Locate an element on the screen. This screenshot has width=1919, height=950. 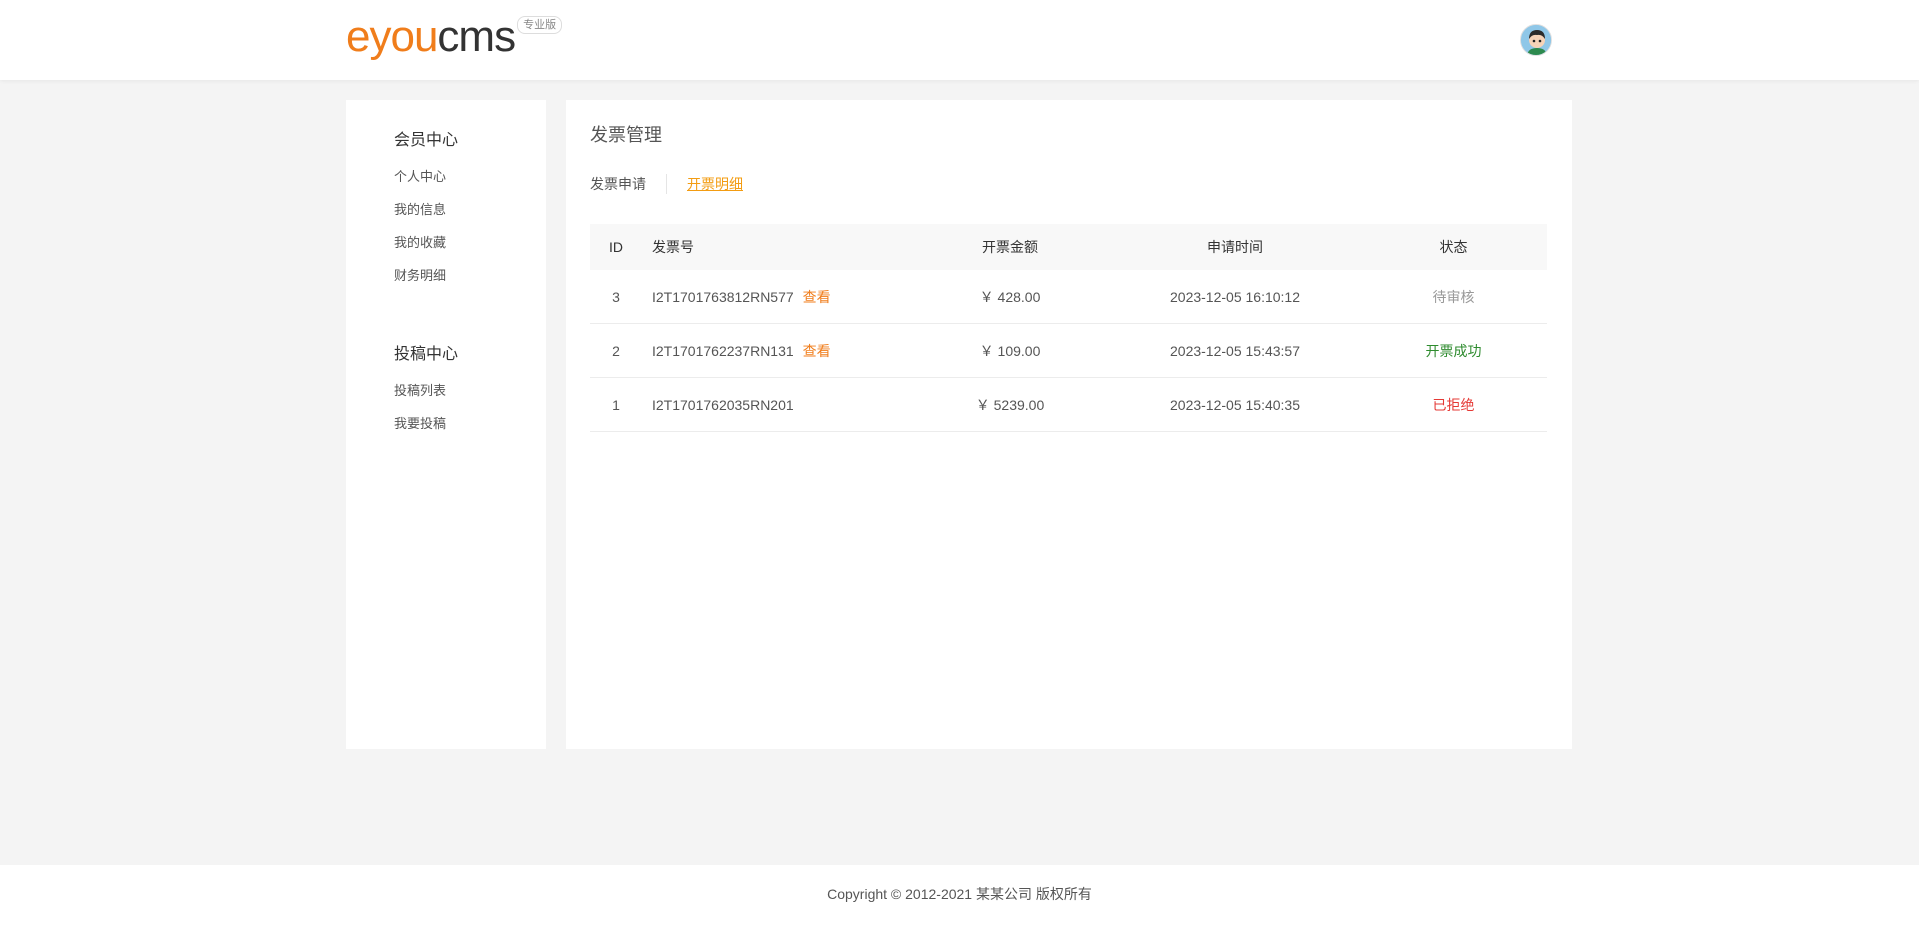
row-invoice-no-cell: I2T1701762035RN201 is located at coordinates (776, 405).